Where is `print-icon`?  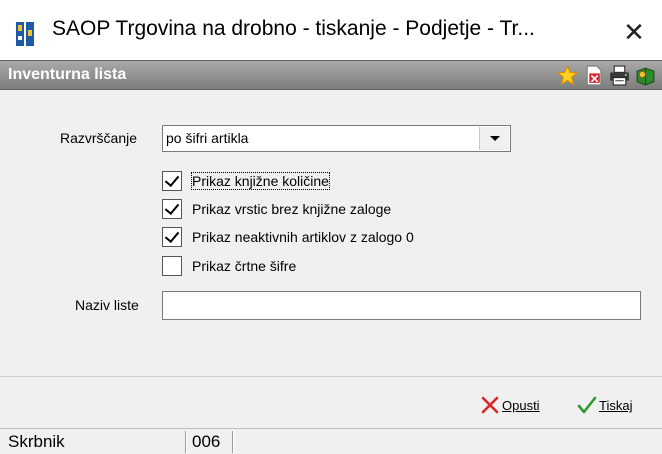
print-icon is located at coordinates (619, 75).